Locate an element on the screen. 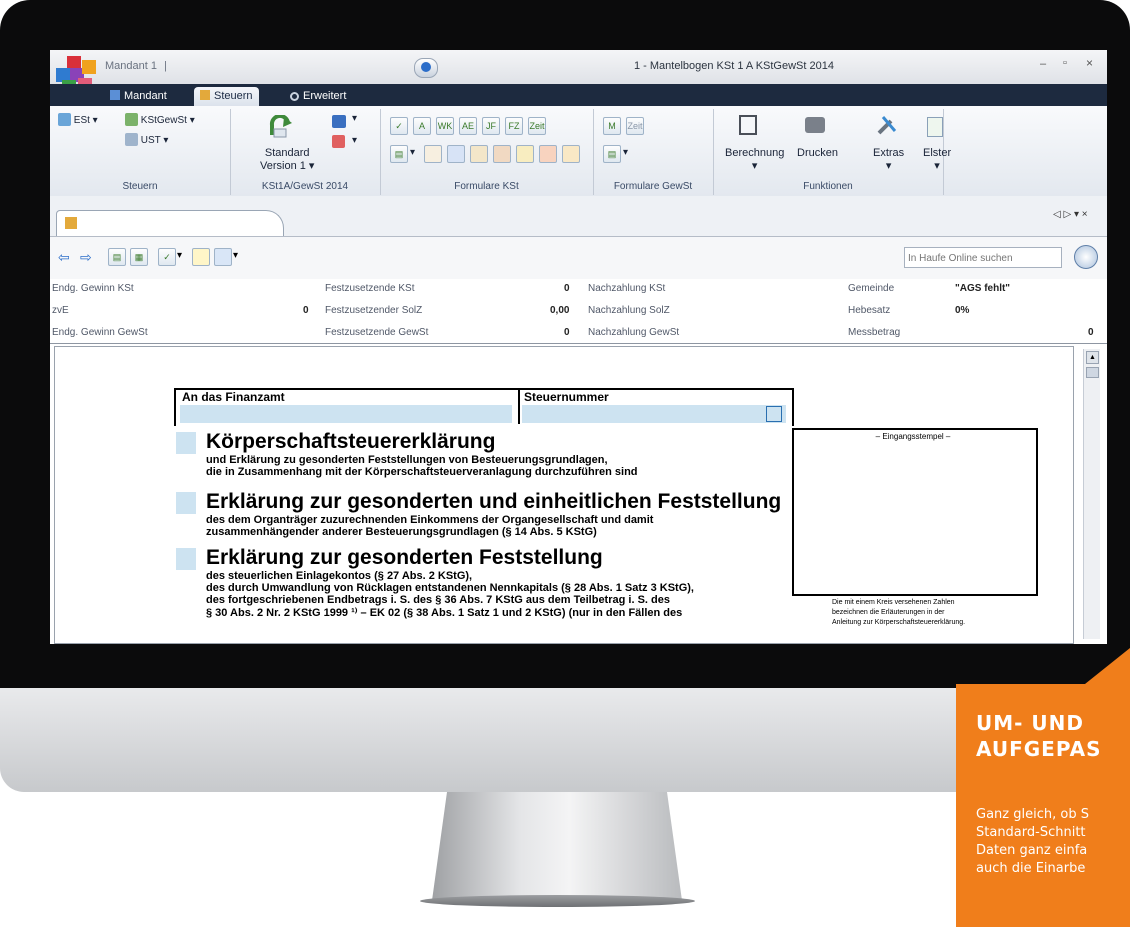 This screenshot has height=927, width=1130. ust-button: UST ▾ is located at coordinates (146, 139).